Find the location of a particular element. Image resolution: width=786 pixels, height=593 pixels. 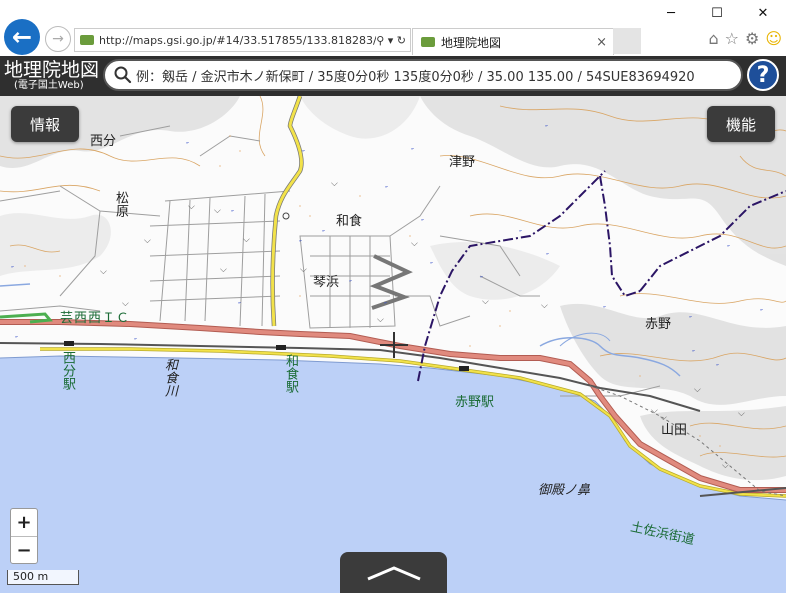

function-button: 機能 is located at coordinates (741, 124).